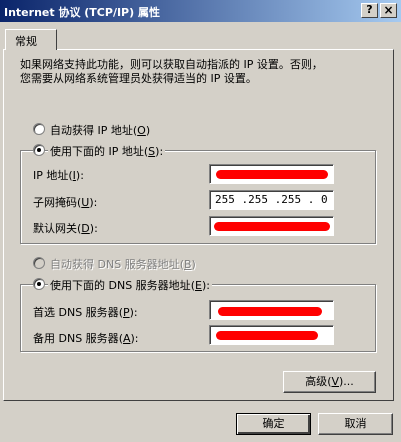  Describe the element at coordinates (65, 228) in the screenshot. I see `default-gateway-label: 默认网关(D):` at that location.